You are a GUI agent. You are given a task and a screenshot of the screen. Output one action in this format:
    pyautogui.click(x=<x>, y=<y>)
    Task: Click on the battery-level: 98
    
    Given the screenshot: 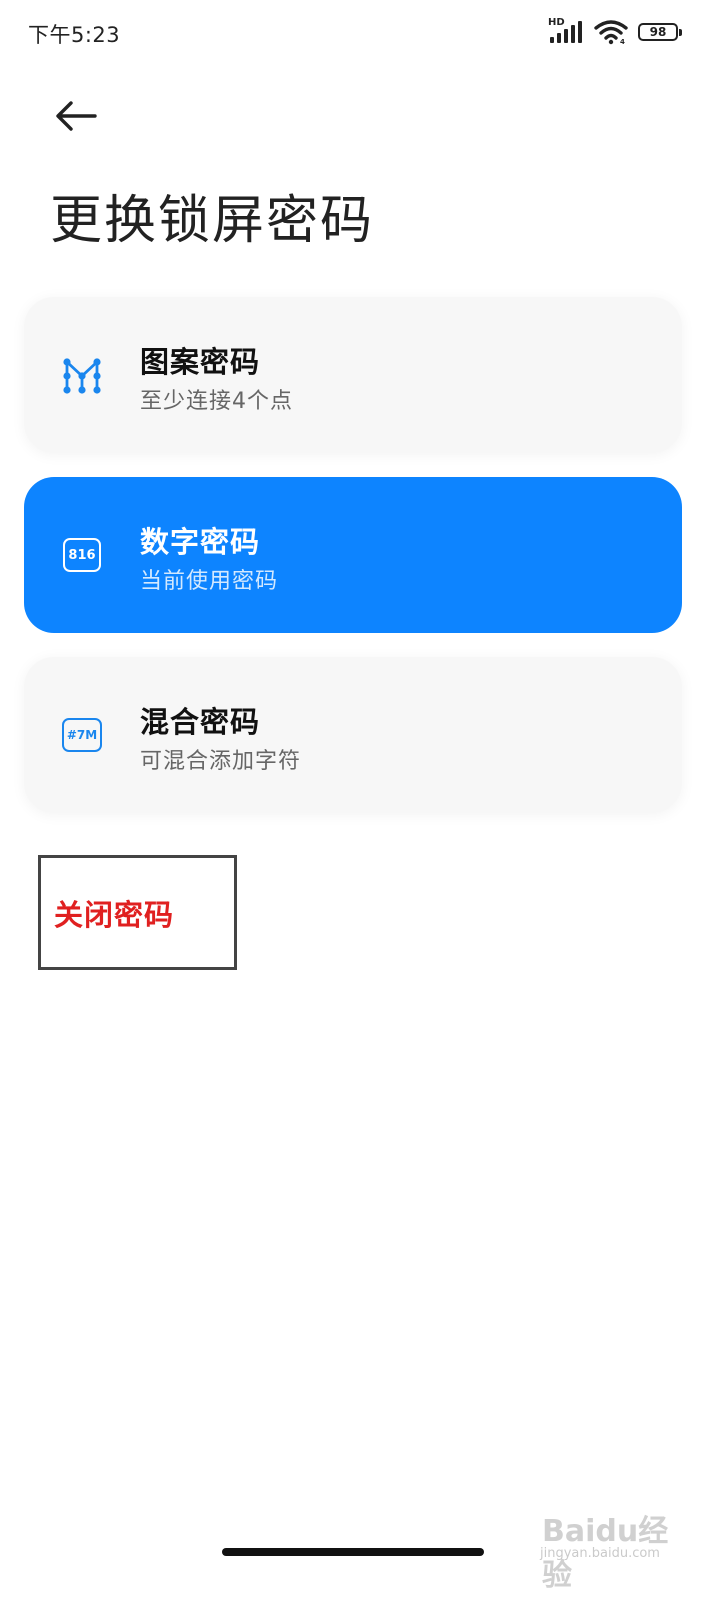 What is the action you would take?
    pyautogui.click(x=658, y=32)
    